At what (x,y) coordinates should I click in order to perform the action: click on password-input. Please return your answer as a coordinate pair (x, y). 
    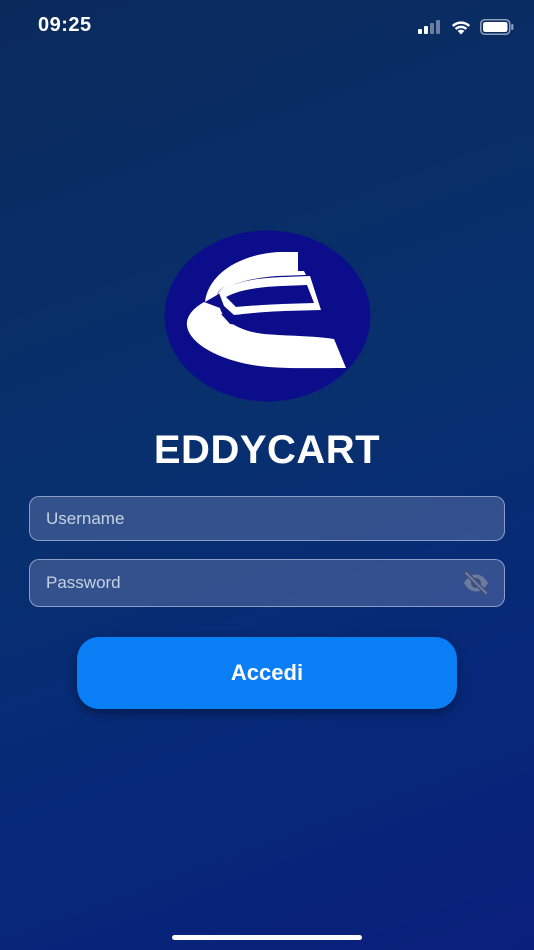
    Looking at the image, I should click on (267, 583).